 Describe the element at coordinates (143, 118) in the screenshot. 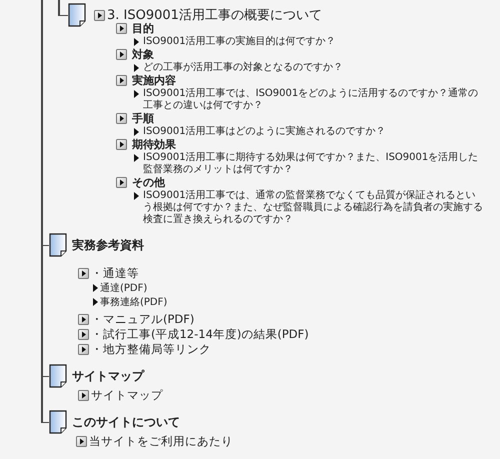

I see `category-link: 手順` at that location.